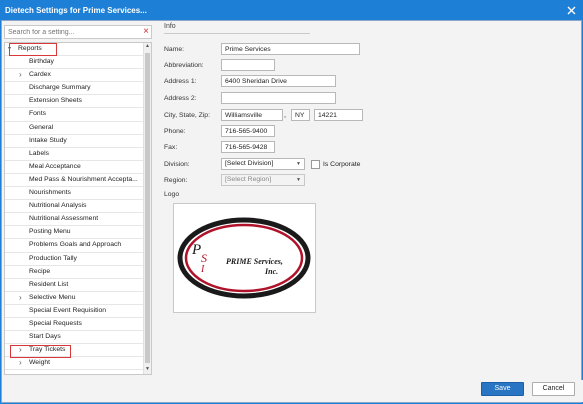  What do you see at coordinates (45, 337) in the screenshot?
I see `tree-item-label: Start Days` at bounding box center [45, 337].